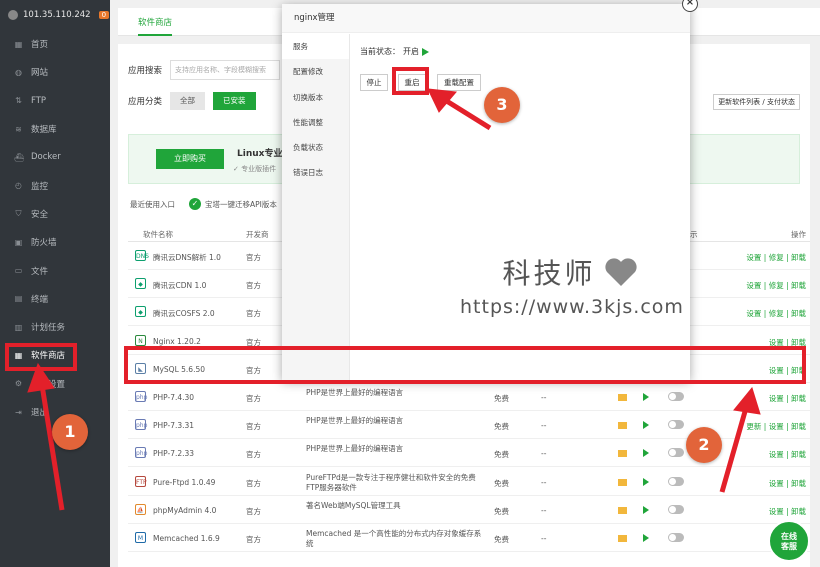 The image size is (820, 567). I want to click on calendar-icon: ▥, so click(18, 327).